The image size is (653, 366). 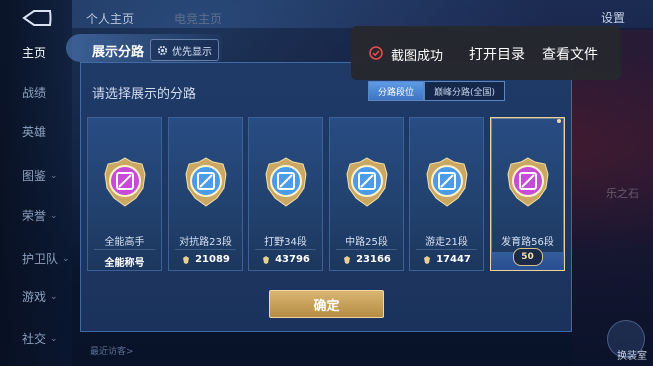 What do you see at coordinates (192, 52) in the screenshot?
I see `priority-display-label: 优先显示` at bounding box center [192, 52].